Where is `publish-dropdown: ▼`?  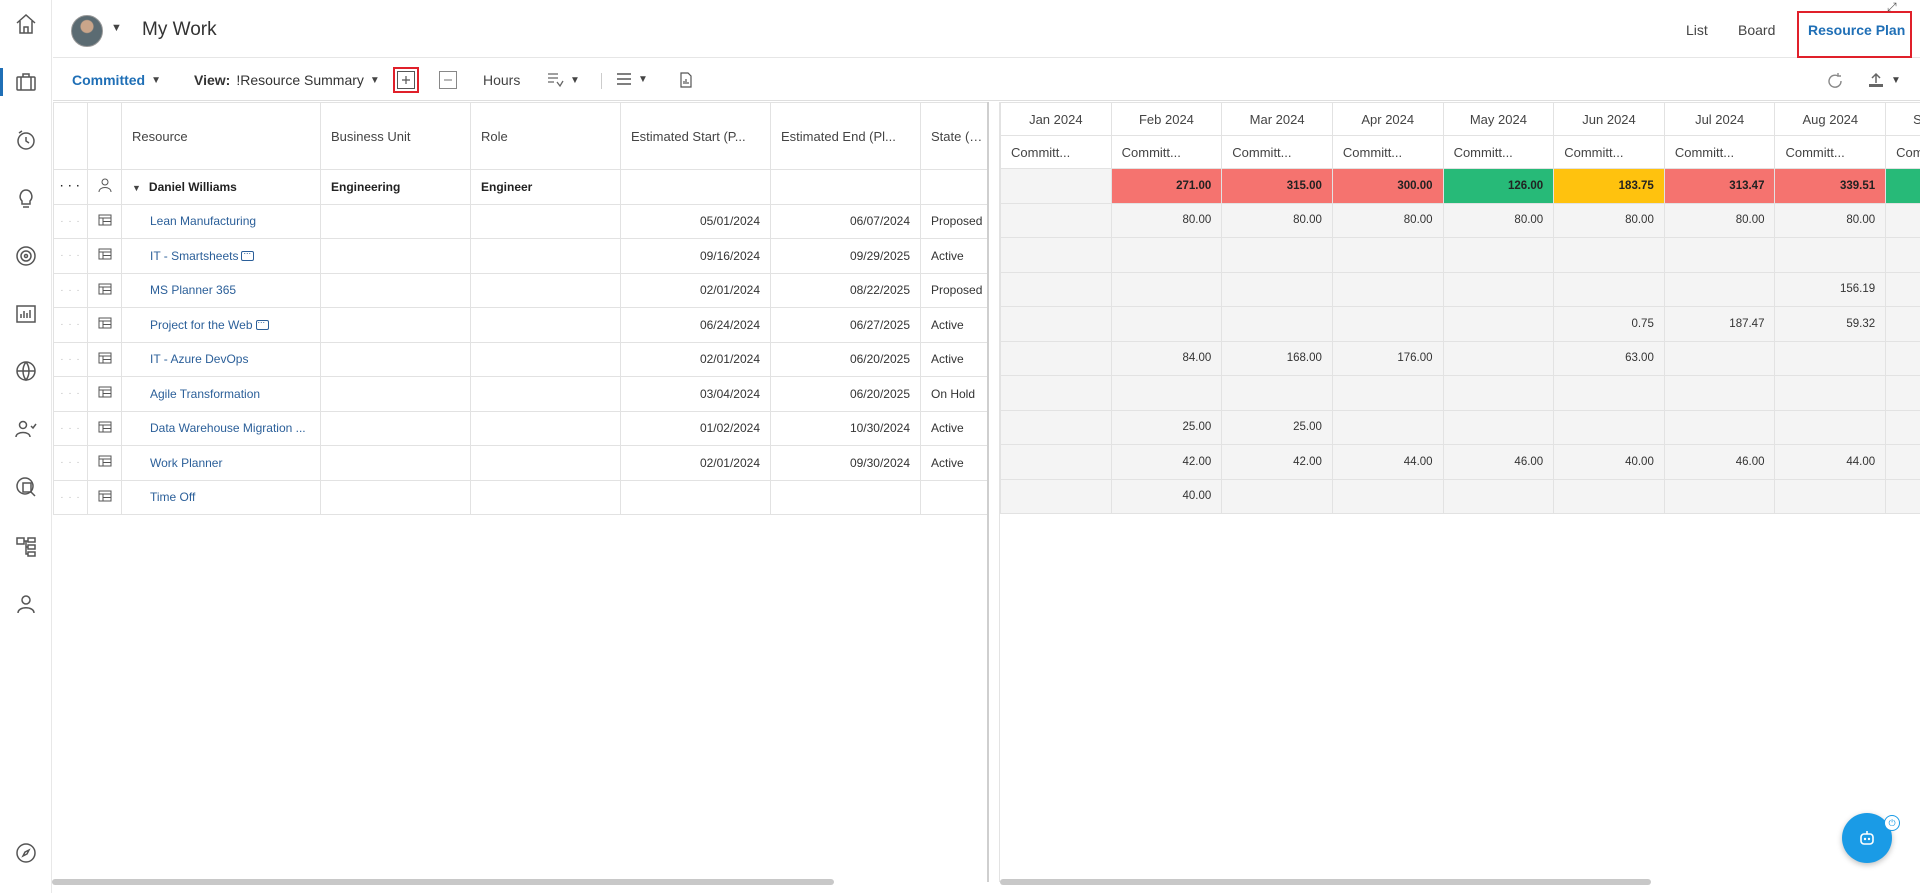 publish-dropdown: ▼ is located at coordinates (1884, 80).